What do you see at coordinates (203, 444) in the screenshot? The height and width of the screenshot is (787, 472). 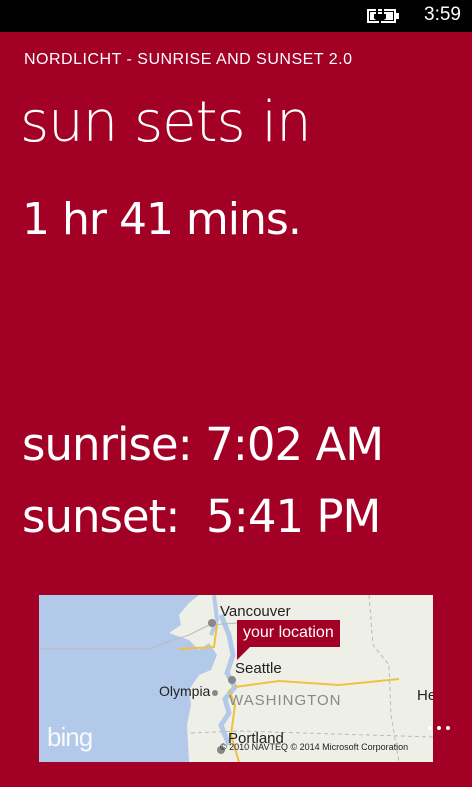 I see `sunrise-row: sunrise: 7:02 AM` at bounding box center [203, 444].